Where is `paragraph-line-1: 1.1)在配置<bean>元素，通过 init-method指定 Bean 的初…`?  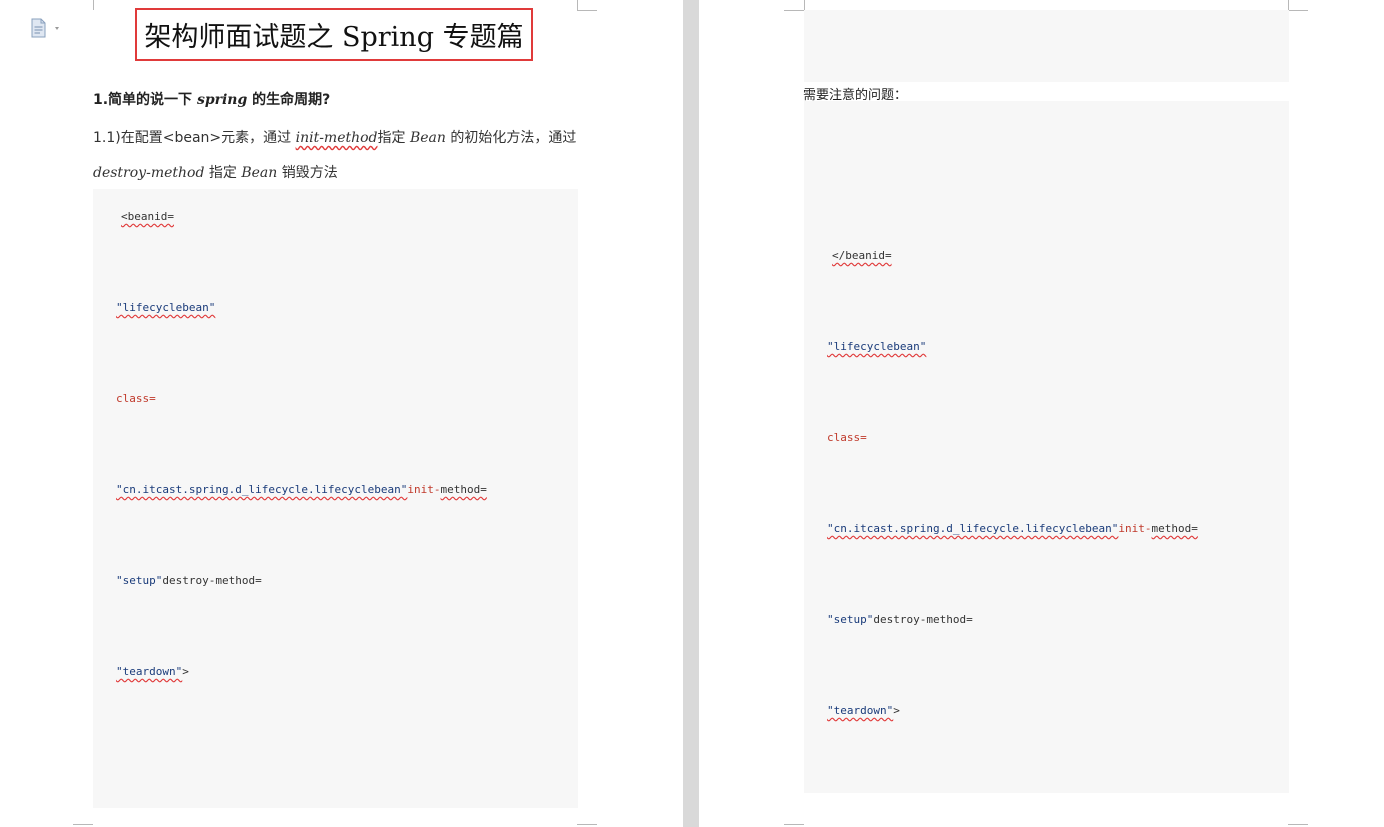
paragraph-line-1: 1.1)在配置<bean>元素，通过 init-method指定 Bean 的初… is located at coordinates (334, 137).